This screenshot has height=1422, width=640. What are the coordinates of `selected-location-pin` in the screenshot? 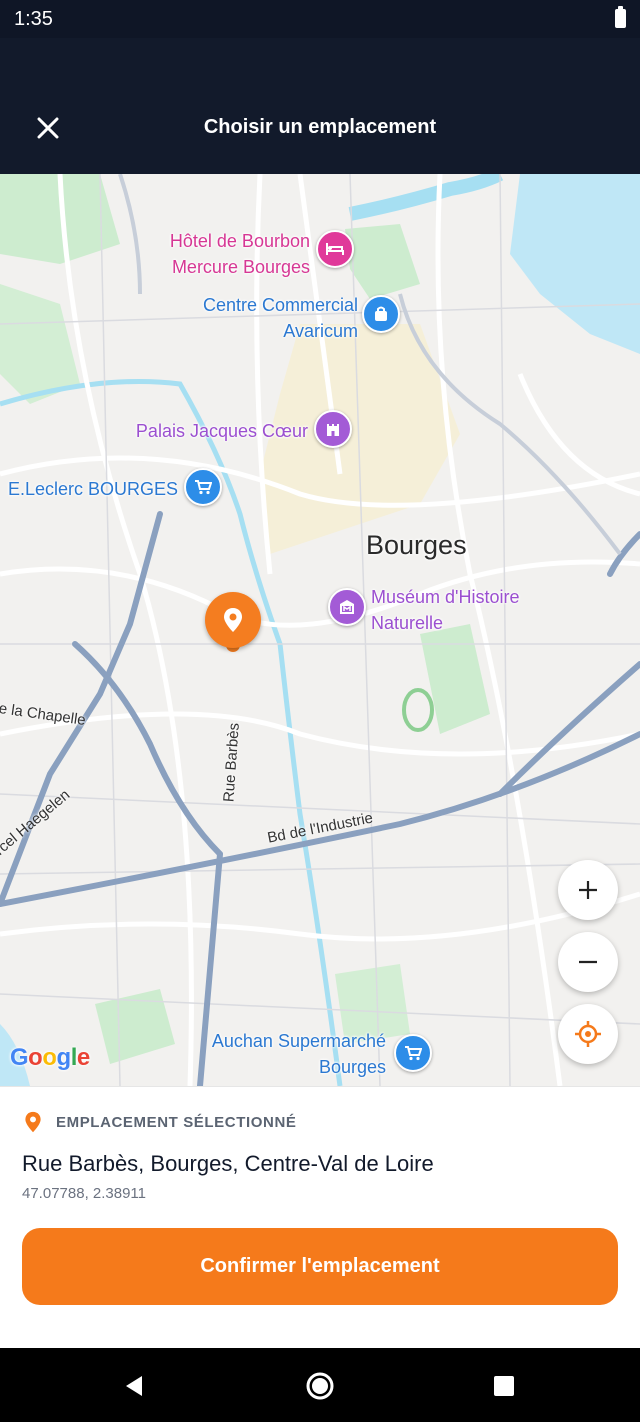 It's located at (233, 620).